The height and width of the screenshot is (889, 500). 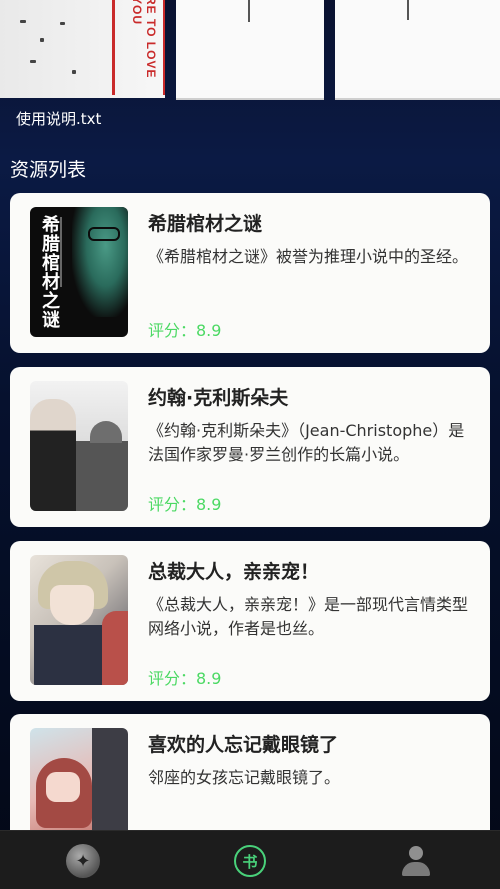 I want to click on resource-description: 邻座的女孩忘记戴眼镜了。, so click(x=244, y=777).